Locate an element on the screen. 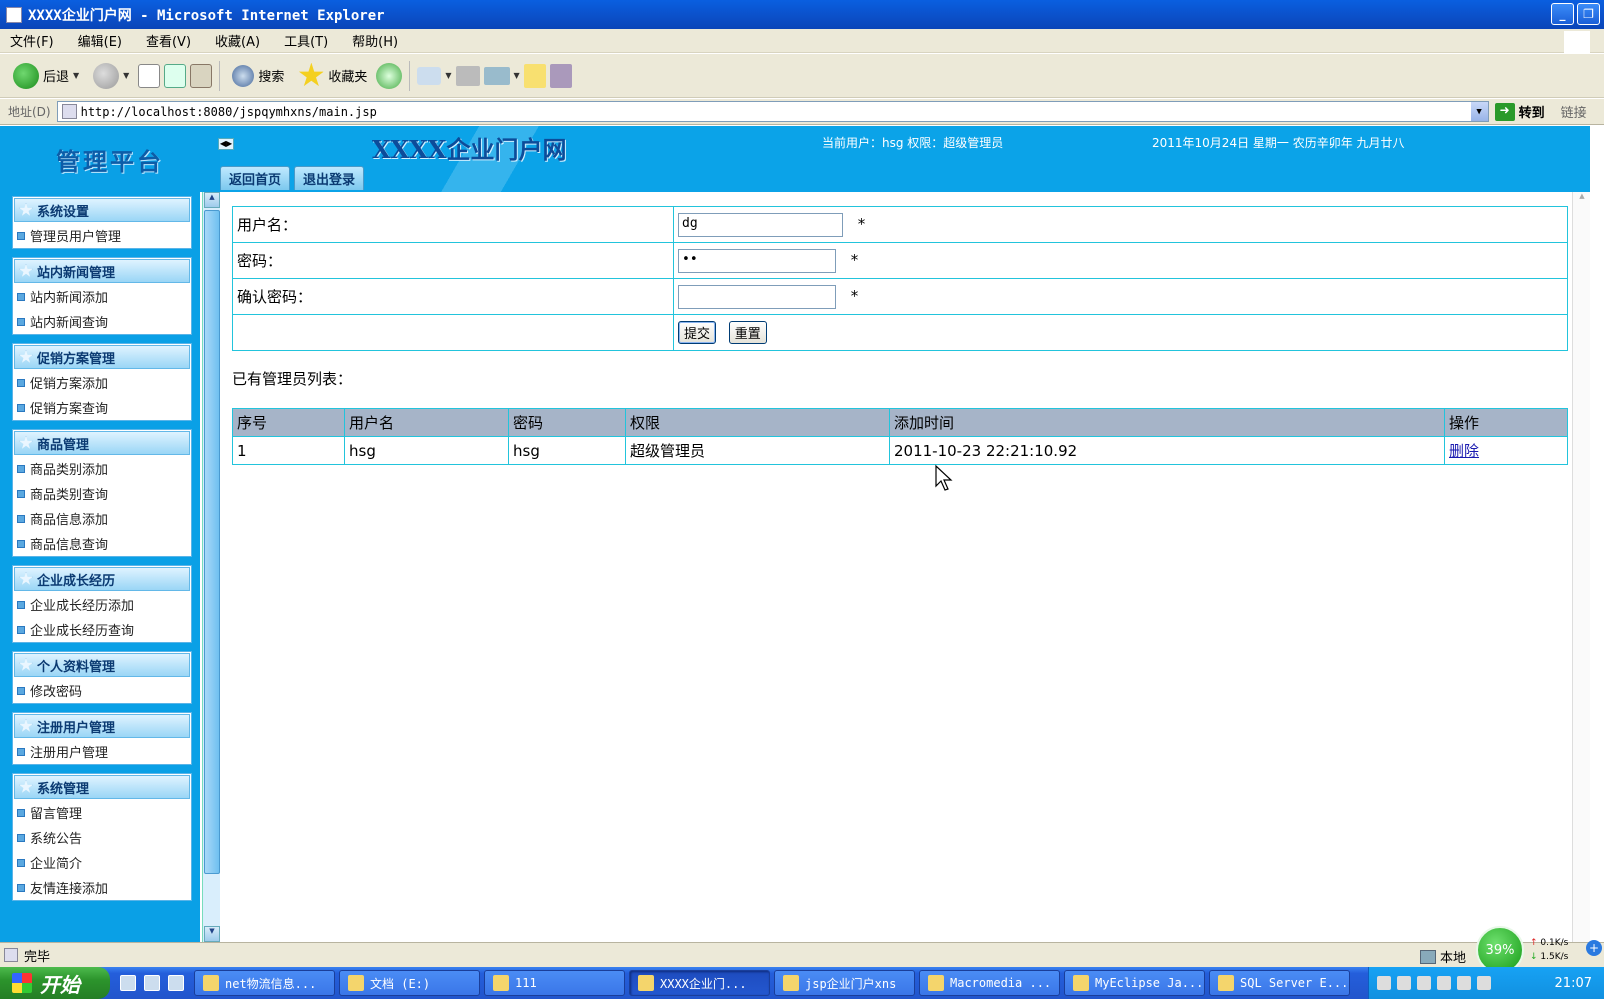 This screenshot has height=999, width=1604. sidebar-group-header: 系统管理 is located at coordinates (102, 787).